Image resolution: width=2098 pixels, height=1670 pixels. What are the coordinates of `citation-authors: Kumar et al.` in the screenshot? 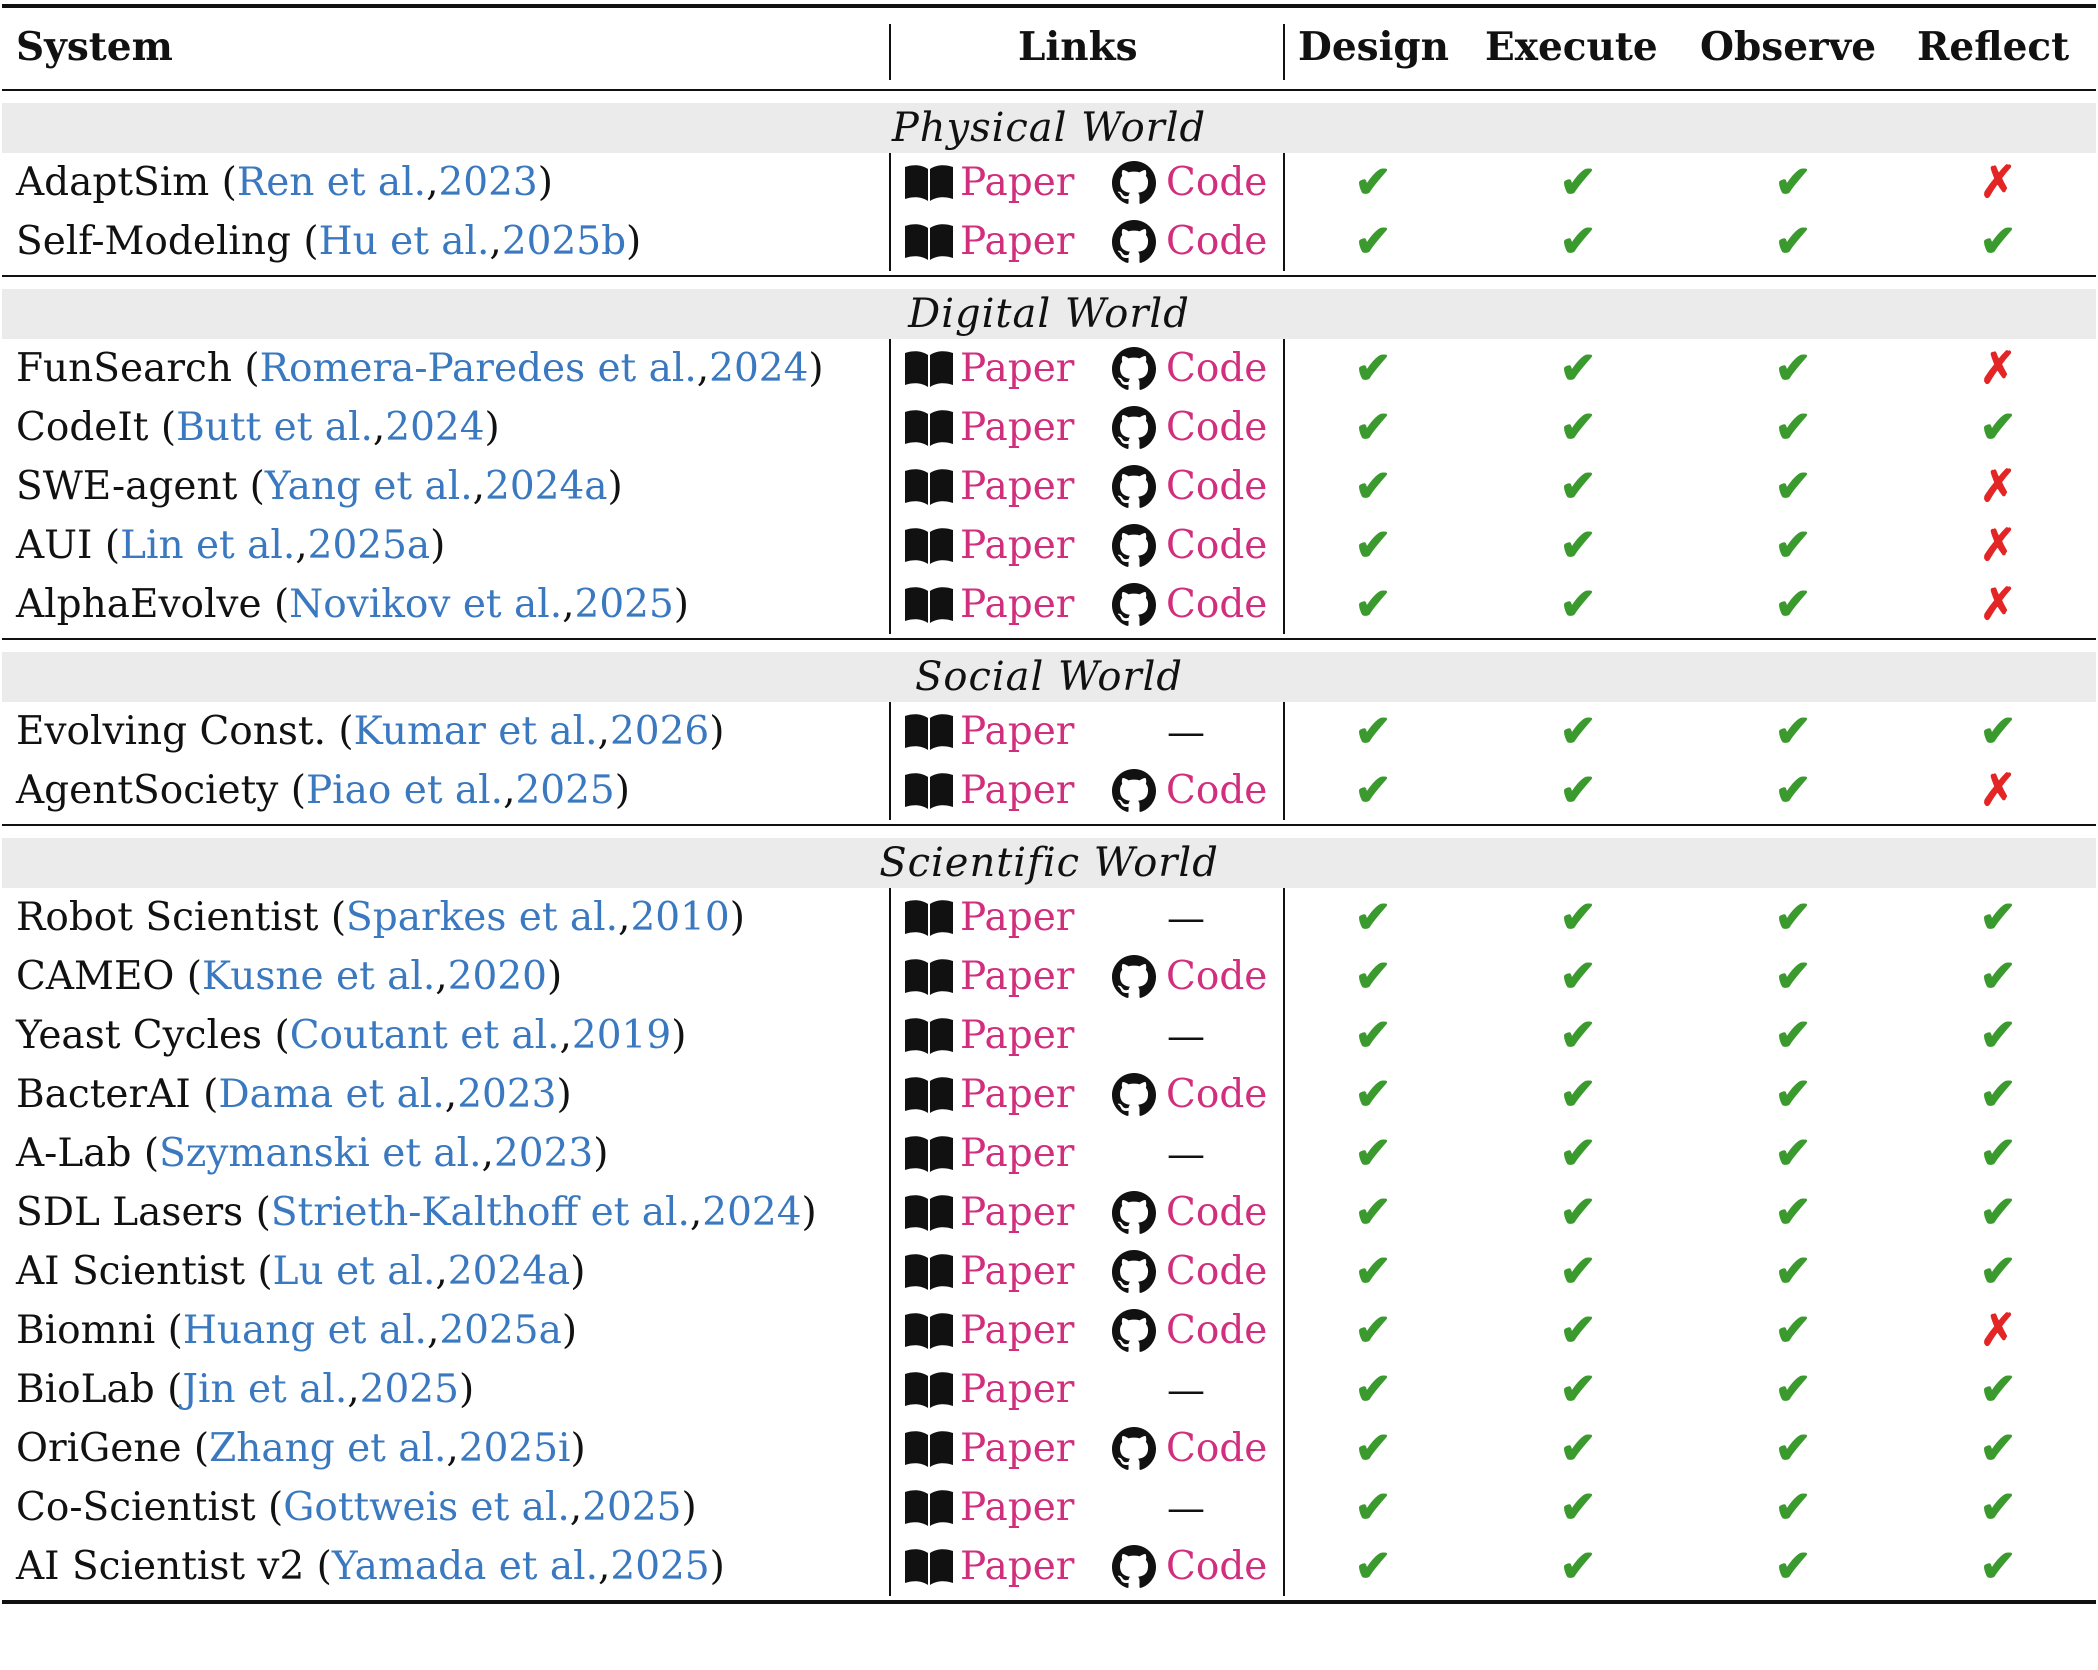 It's located at (476, 731).